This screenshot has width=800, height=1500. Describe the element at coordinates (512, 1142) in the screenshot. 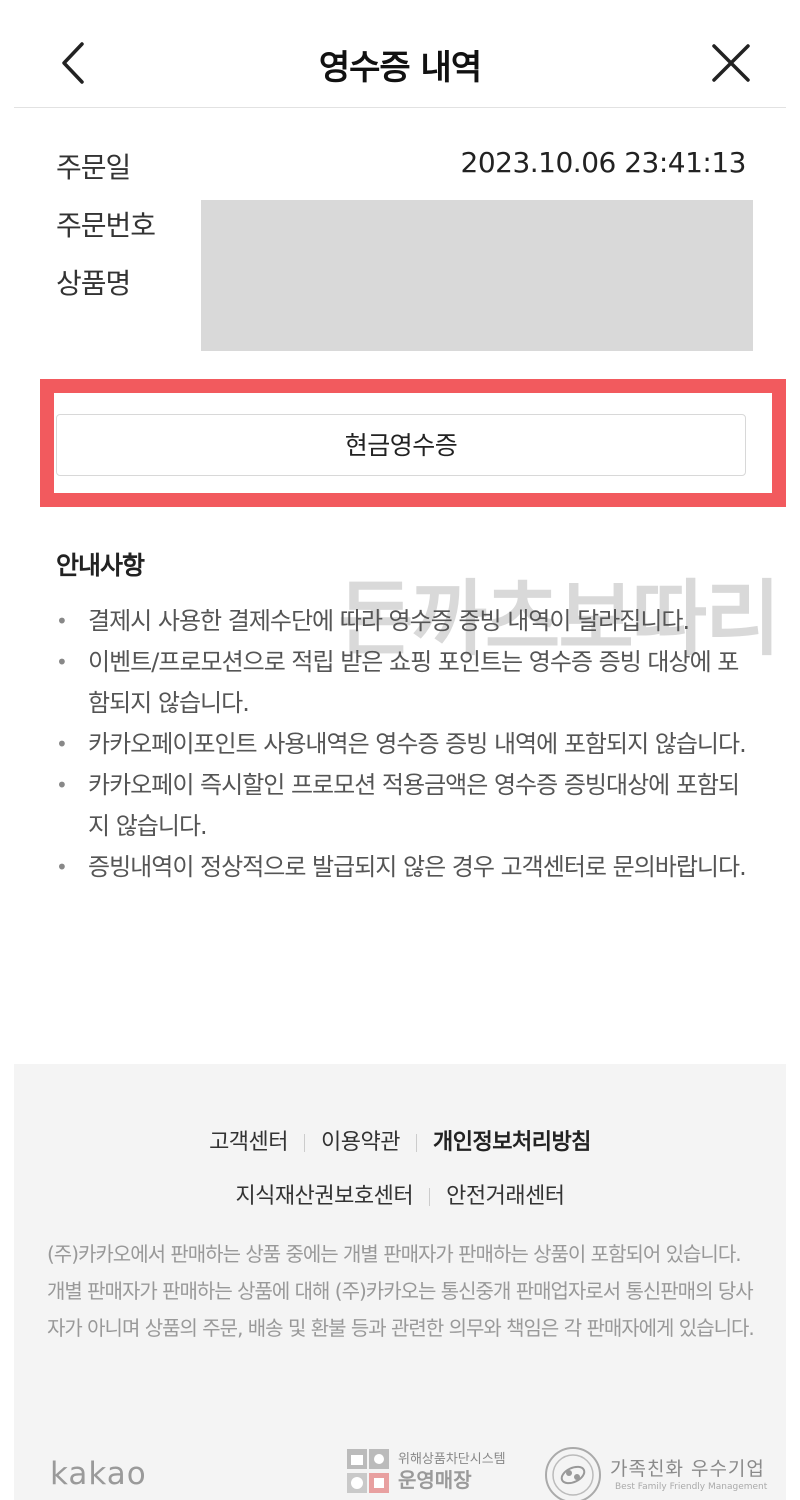

I see `privacy-policy-link: 개인정보처리방침` at that location.